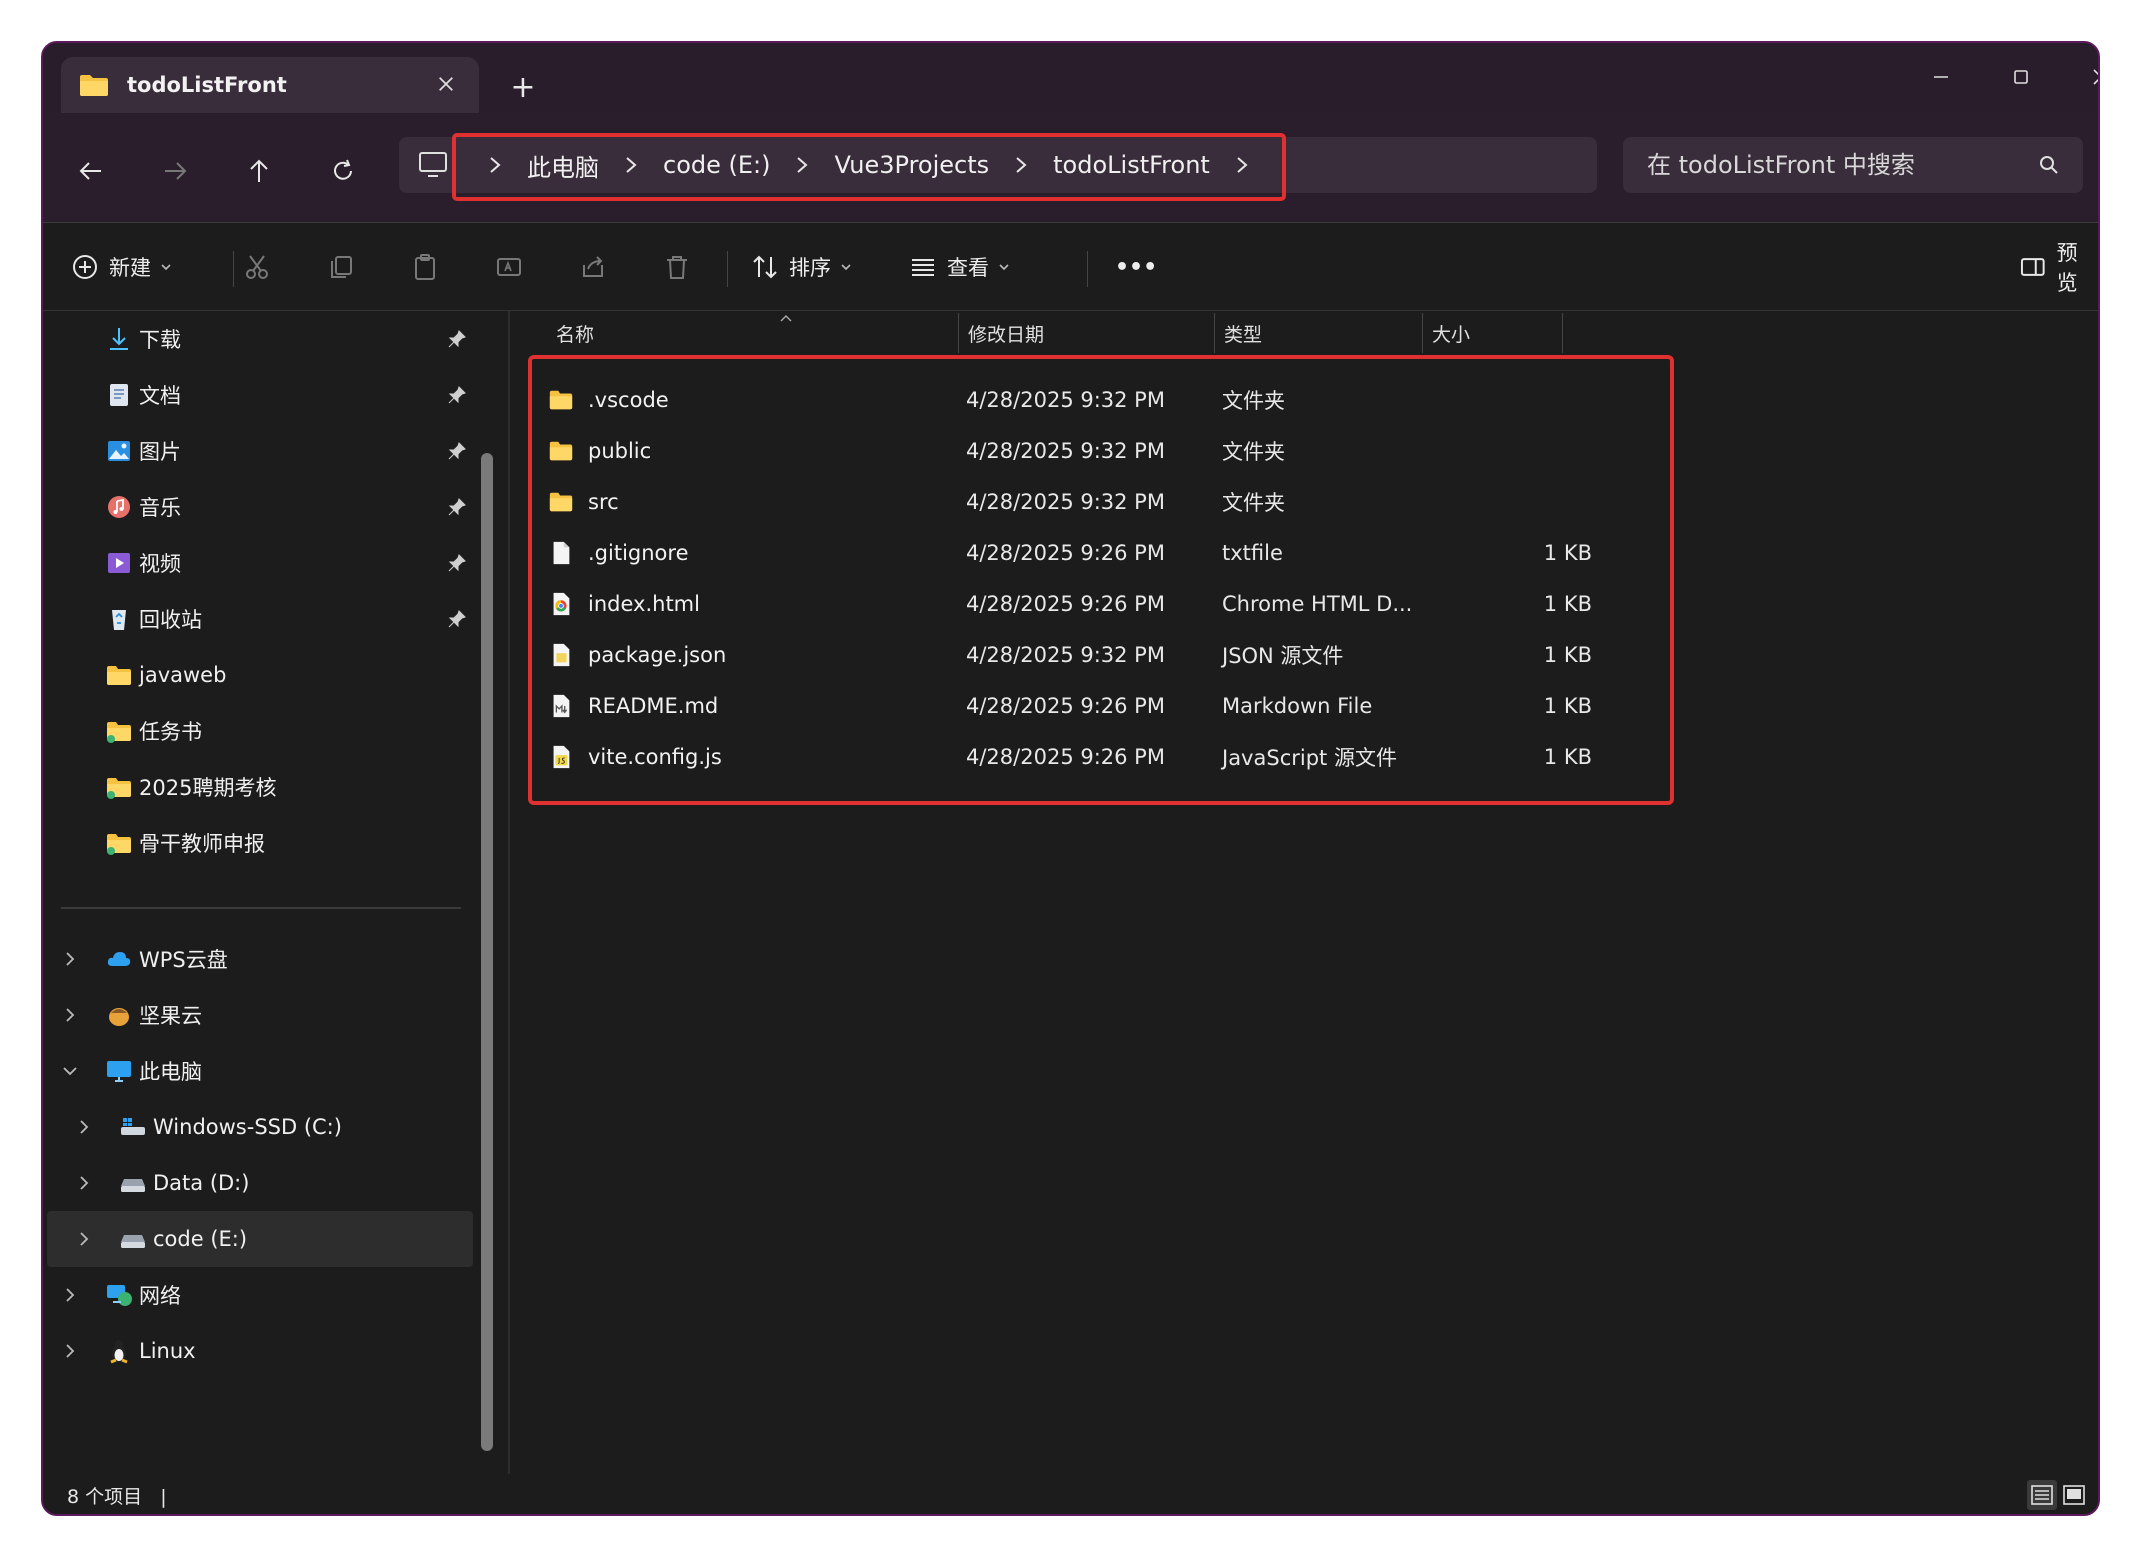 The height and width of the screenshot is (1556, 2140). Describe the element at coordinates (2074, 1495) in the screenshot. I see `large-icons-view-icon` at that location.